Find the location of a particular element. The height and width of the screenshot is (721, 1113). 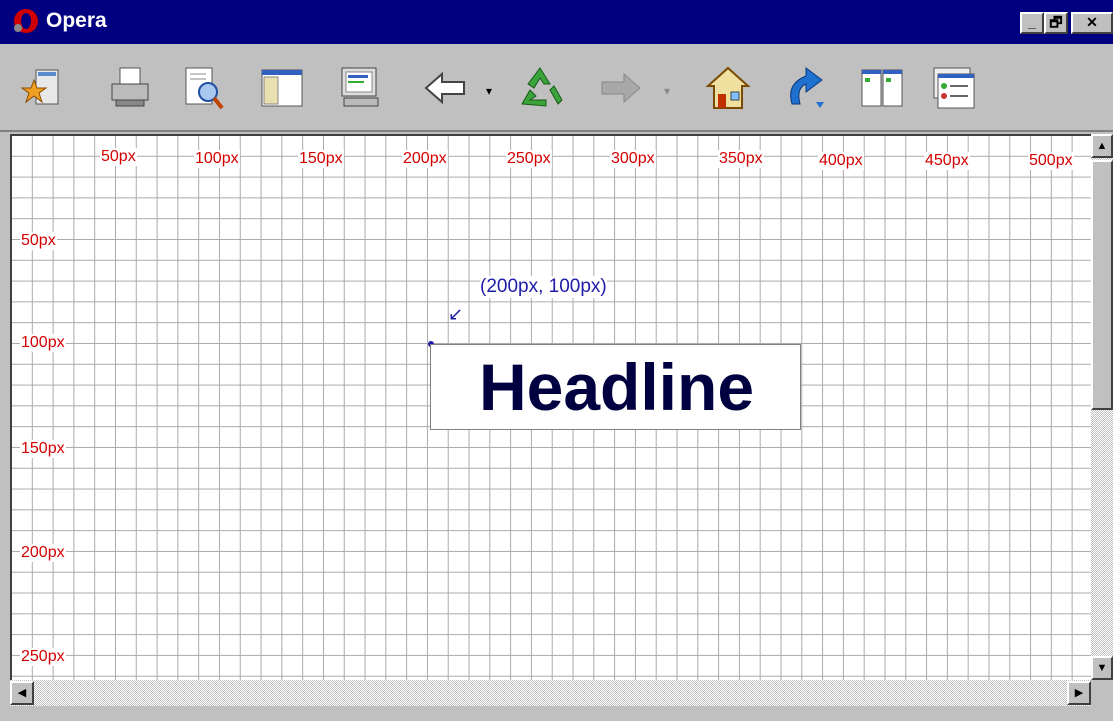

y-ruler-label: 150px is located at coordinates (43, 449).